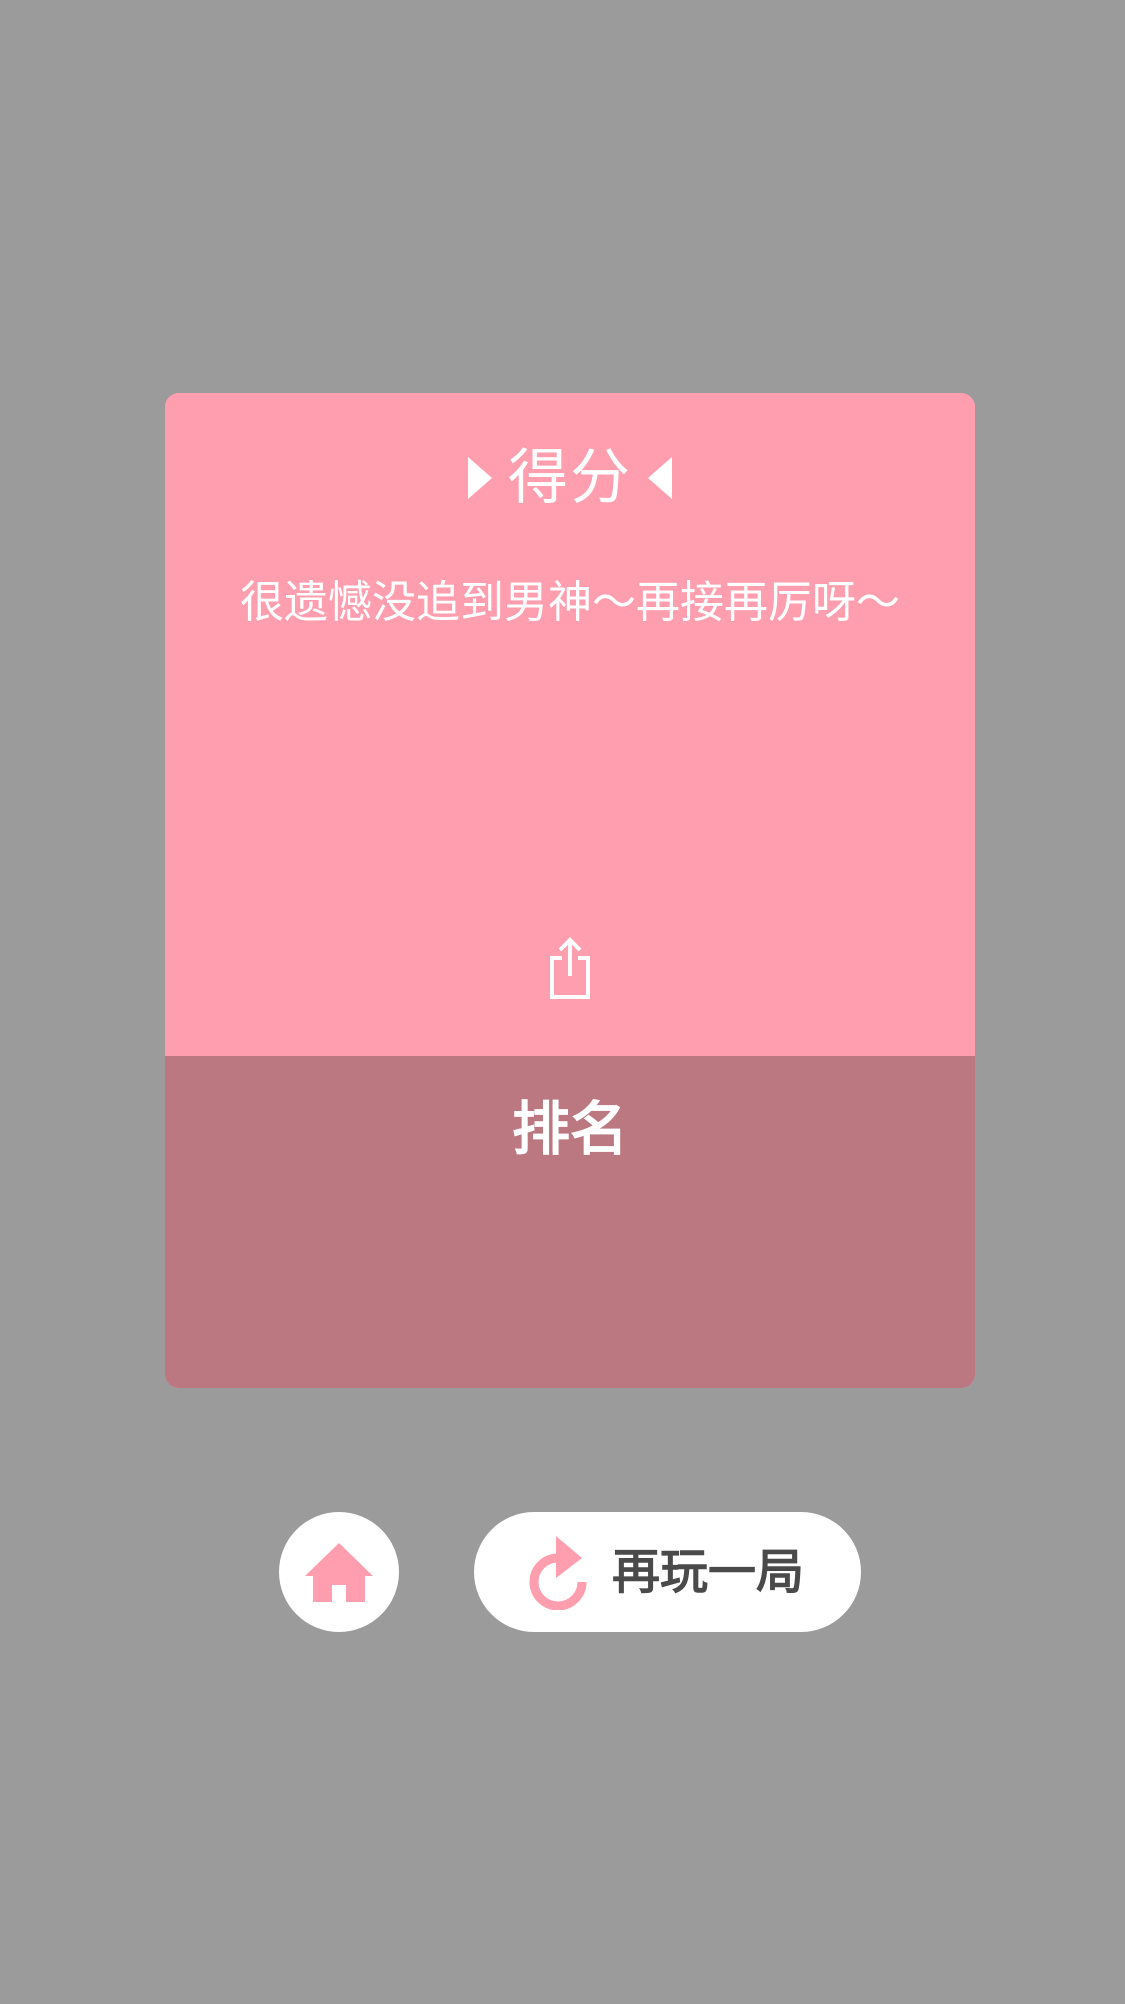 The width and height of the screenshot is (1125, 2004). What do you see at coordinates (569, 1129) in the screenshot?
I see `rank-title: 排名` at bounding box center [569, 1129].